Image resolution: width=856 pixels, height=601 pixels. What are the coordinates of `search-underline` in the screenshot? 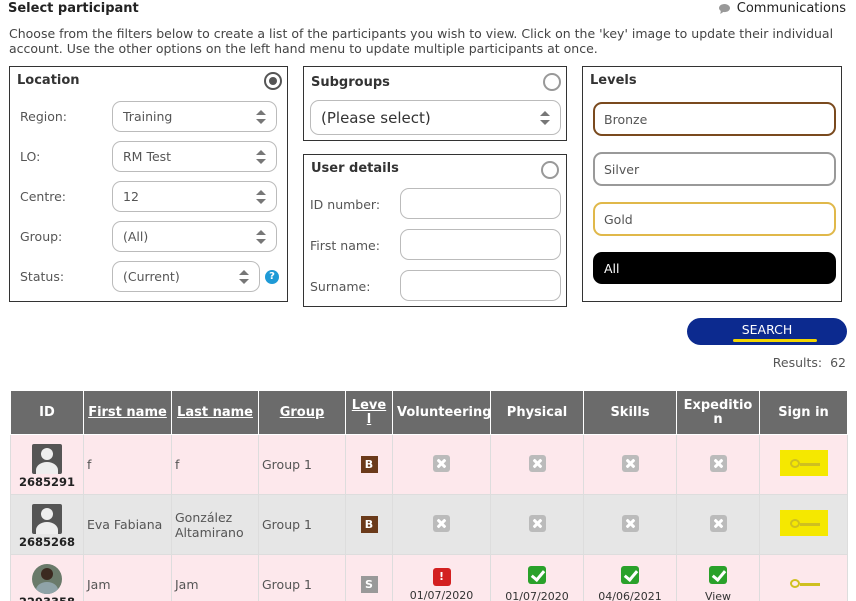 It's located at (775, 340).